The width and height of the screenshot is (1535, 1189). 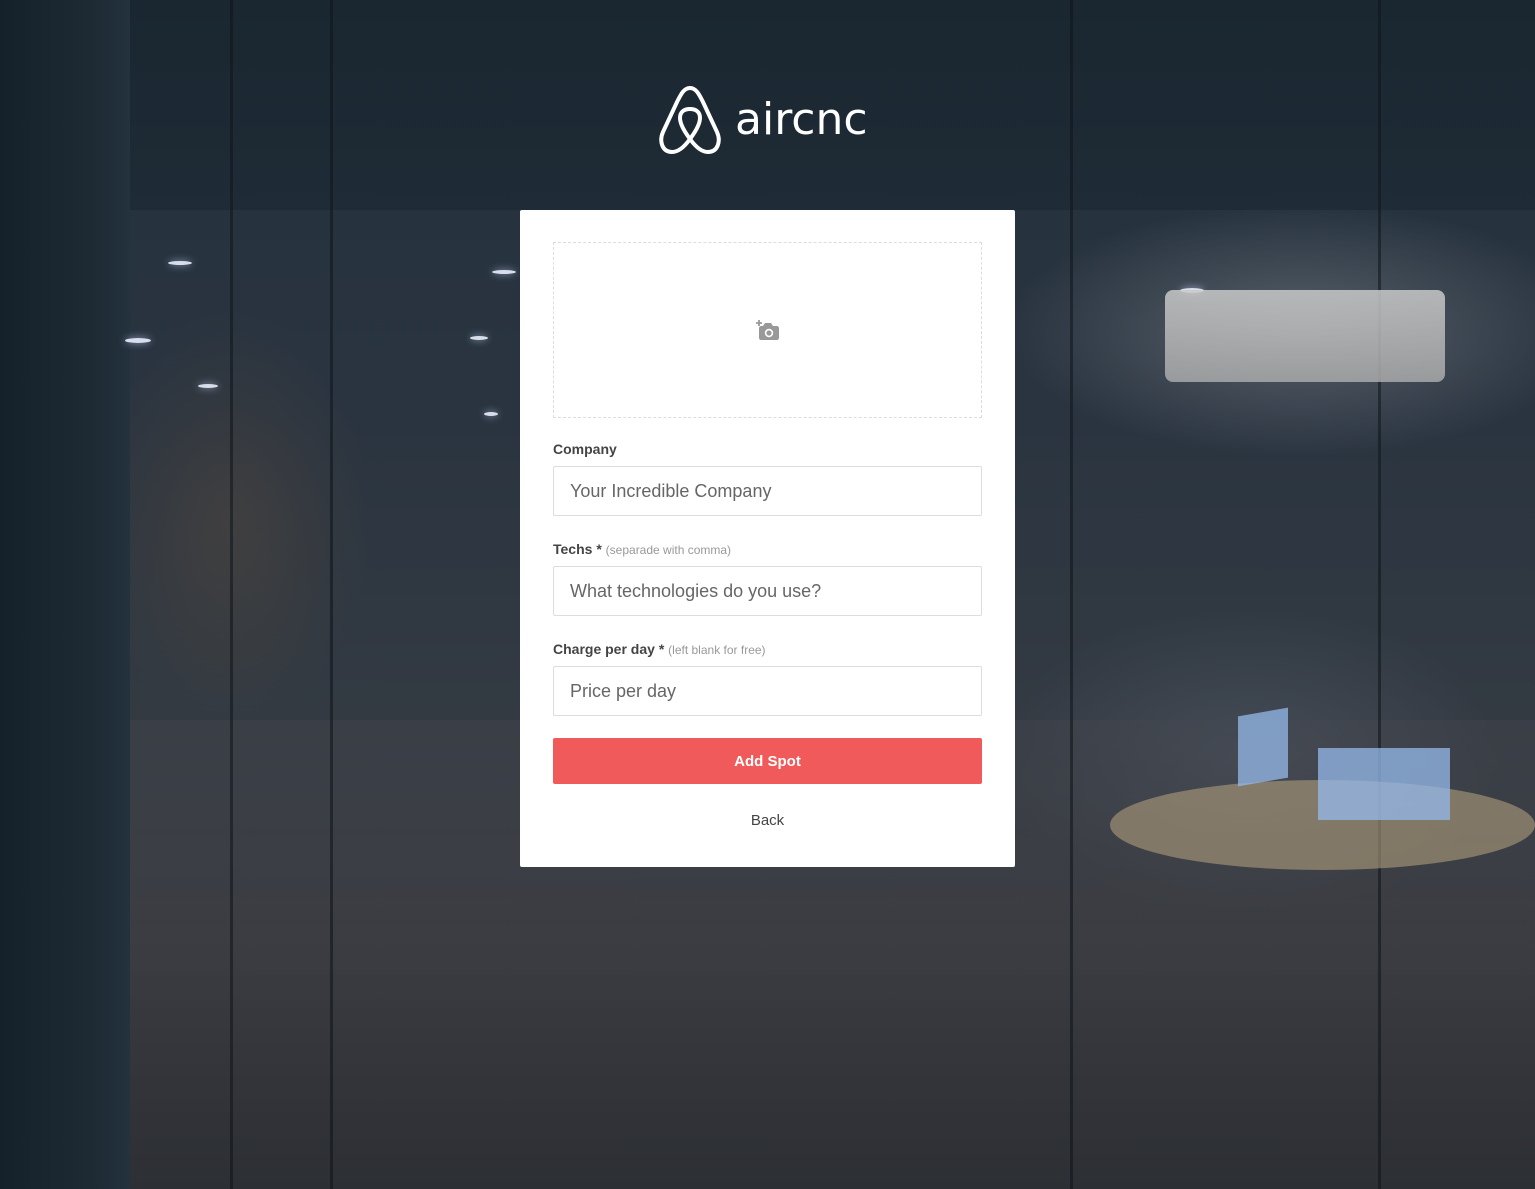 What do you see at coordinates (668, 550) in the screenshot?
I see `techs-hint: (separade with comma)` at bounding box center [668, 550].